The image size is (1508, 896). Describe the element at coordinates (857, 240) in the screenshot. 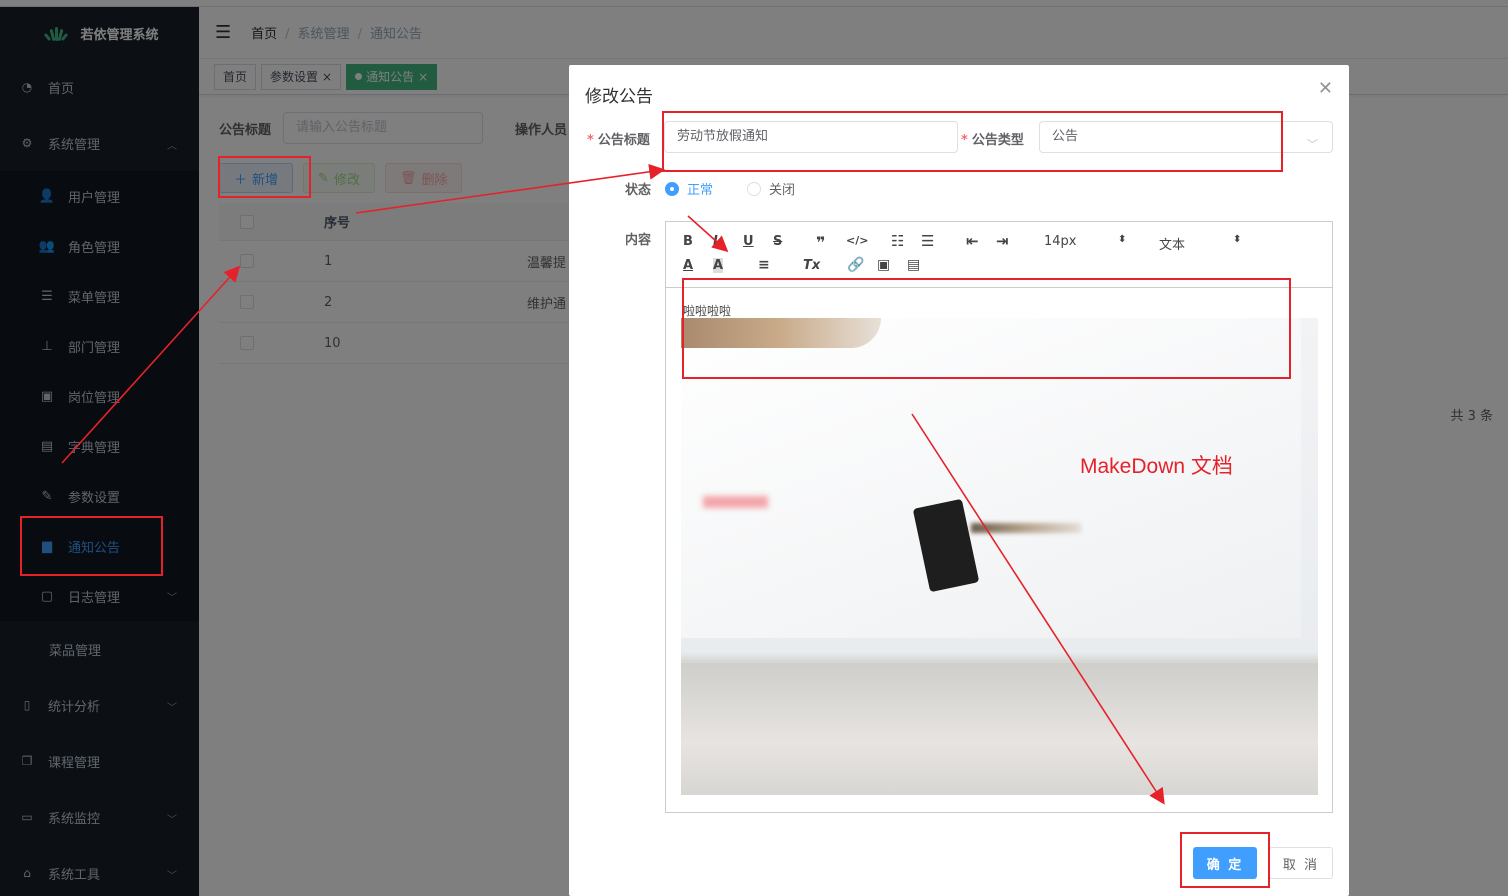

I see `code-block-icon: </>` at that location.